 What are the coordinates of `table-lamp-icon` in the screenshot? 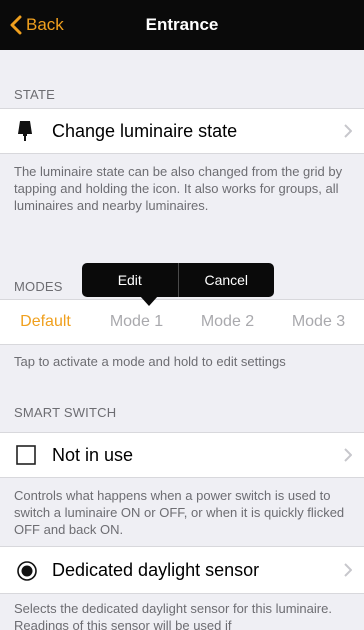 It's located at (25, 131).